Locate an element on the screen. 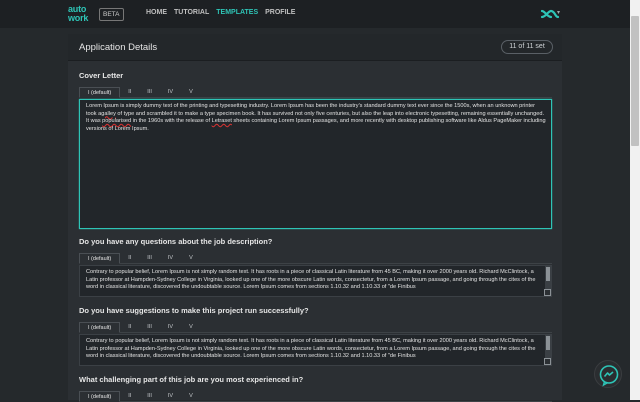  cover-letter-text-typo1: galley is located at coordinates (108, 113).